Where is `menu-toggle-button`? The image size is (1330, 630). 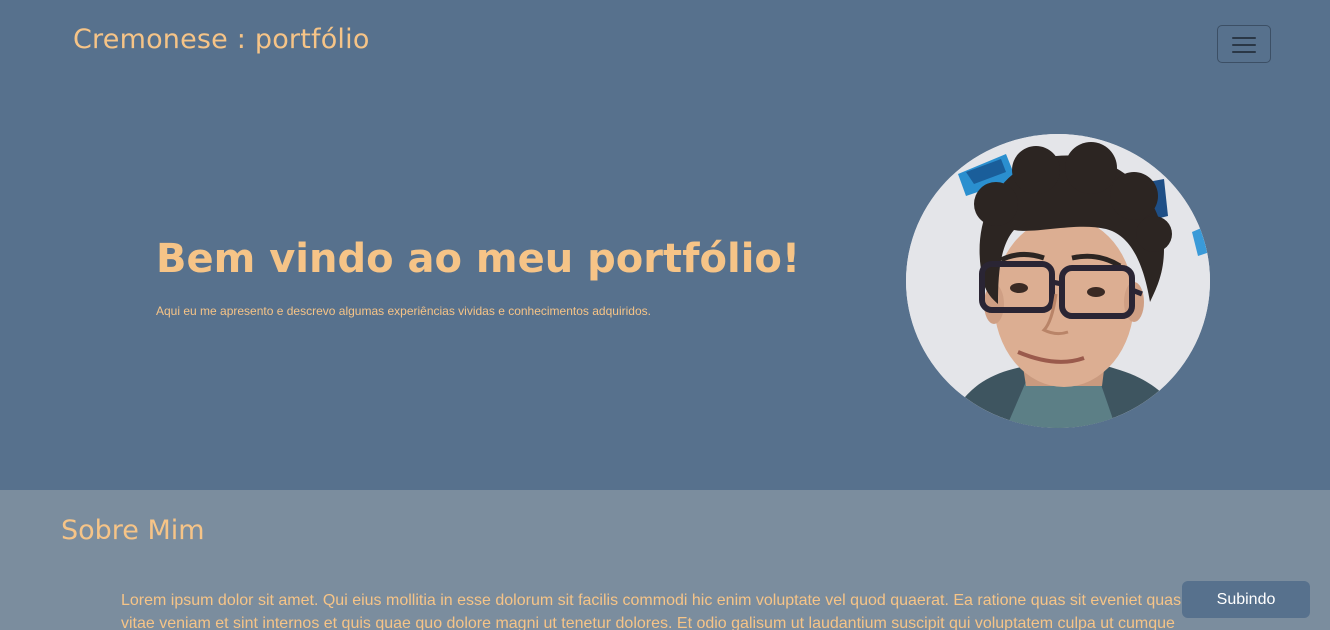 menu-toggle-button is located at coordinates (1244, 44).